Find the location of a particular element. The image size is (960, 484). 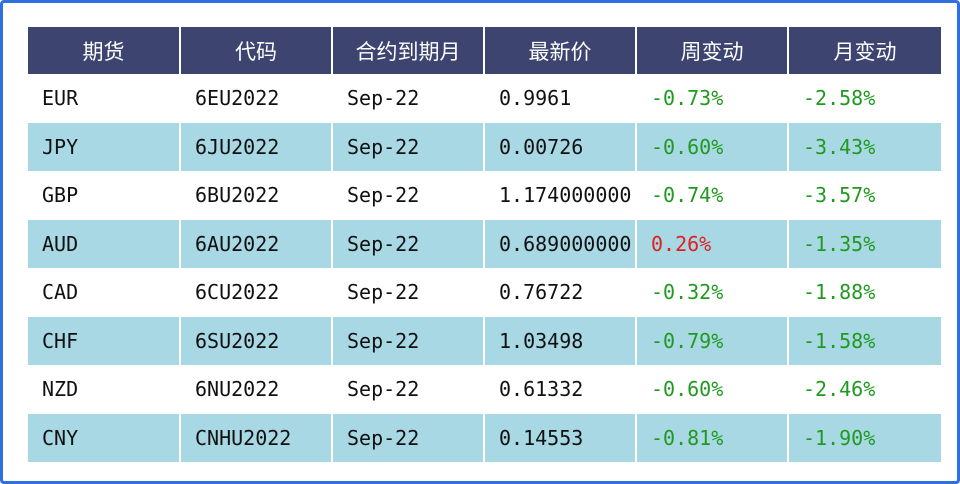

header-code: 代码 is located at coordinates (255, 50).